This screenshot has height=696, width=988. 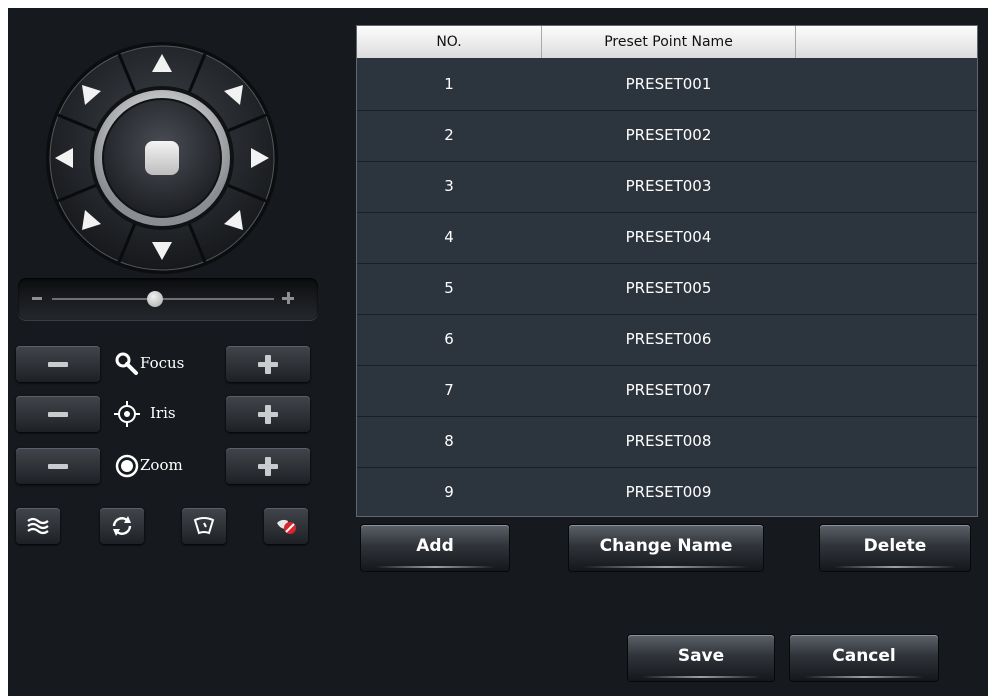 I want to click on ptz-speed-slider, so click(x=168, y=299).